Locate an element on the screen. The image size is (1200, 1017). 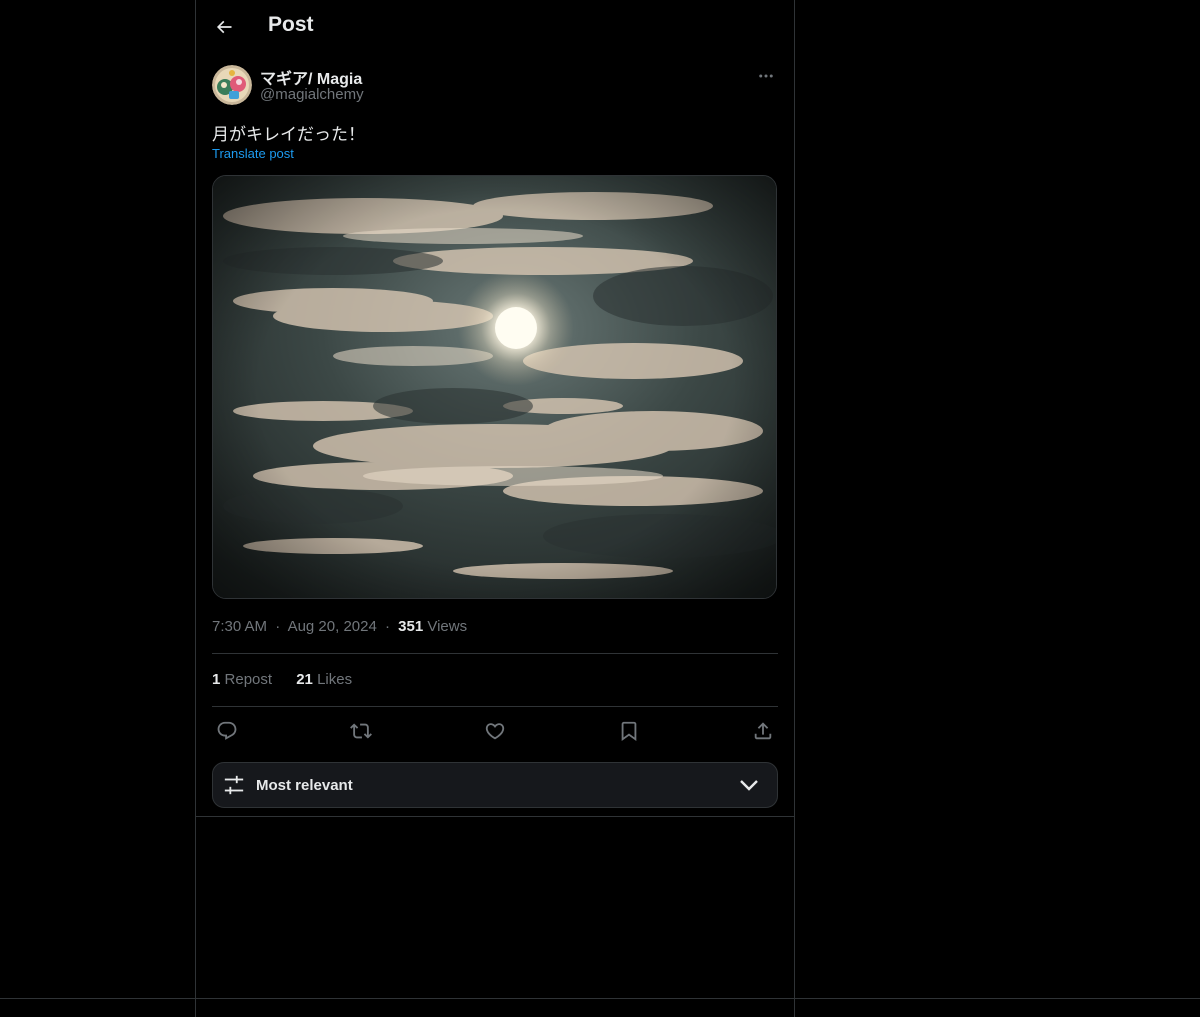
back-button is located at coordinates (224, 27).